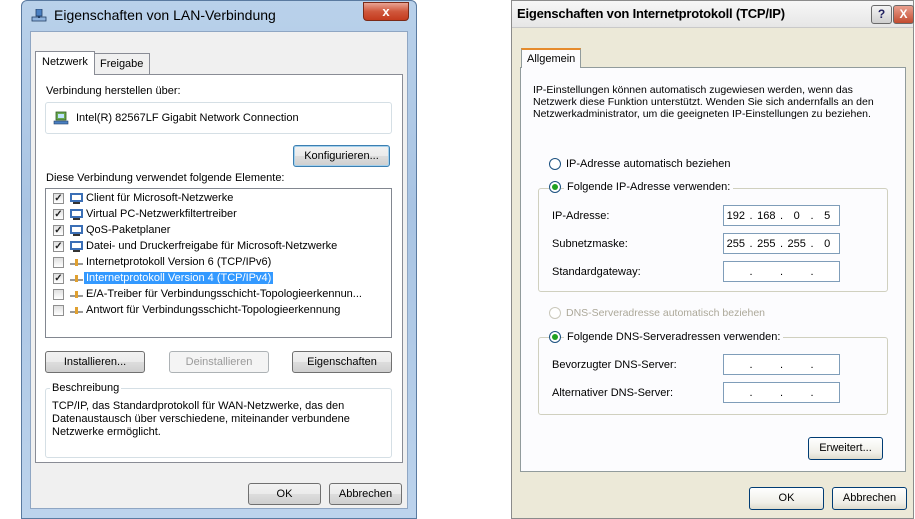 The width and height of the screenshot is (915, 519). I want to click on list-item: Internetprotokoll Version 6 (TCP/IPv6), so click(219, 263).